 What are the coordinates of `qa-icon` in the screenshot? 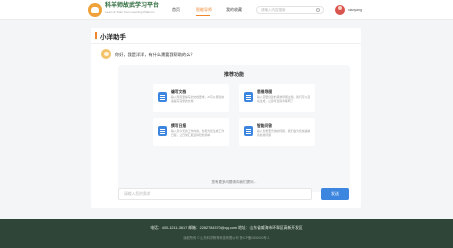 It's located at (248, 131).